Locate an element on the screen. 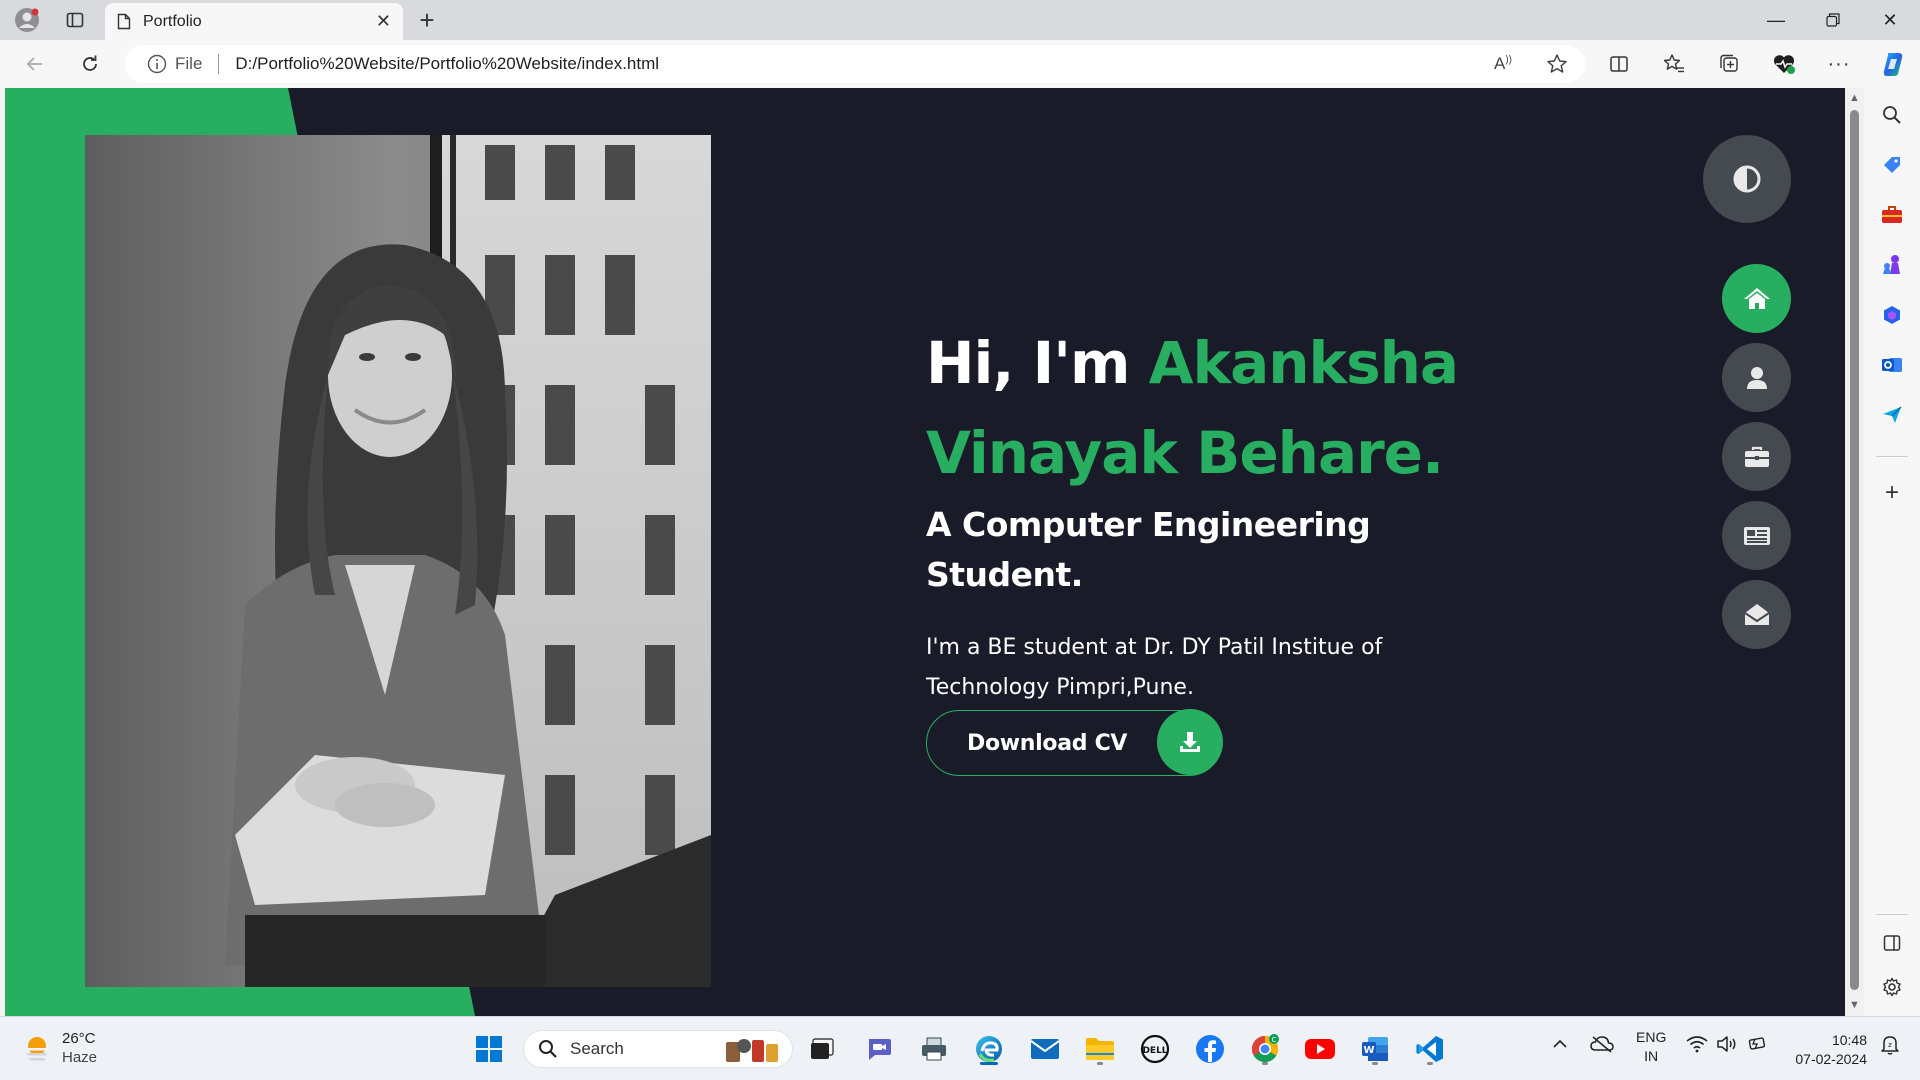 This screenshot has height=1080, width=1920. sidebar-search-button is located at coordinates (1892, 115).